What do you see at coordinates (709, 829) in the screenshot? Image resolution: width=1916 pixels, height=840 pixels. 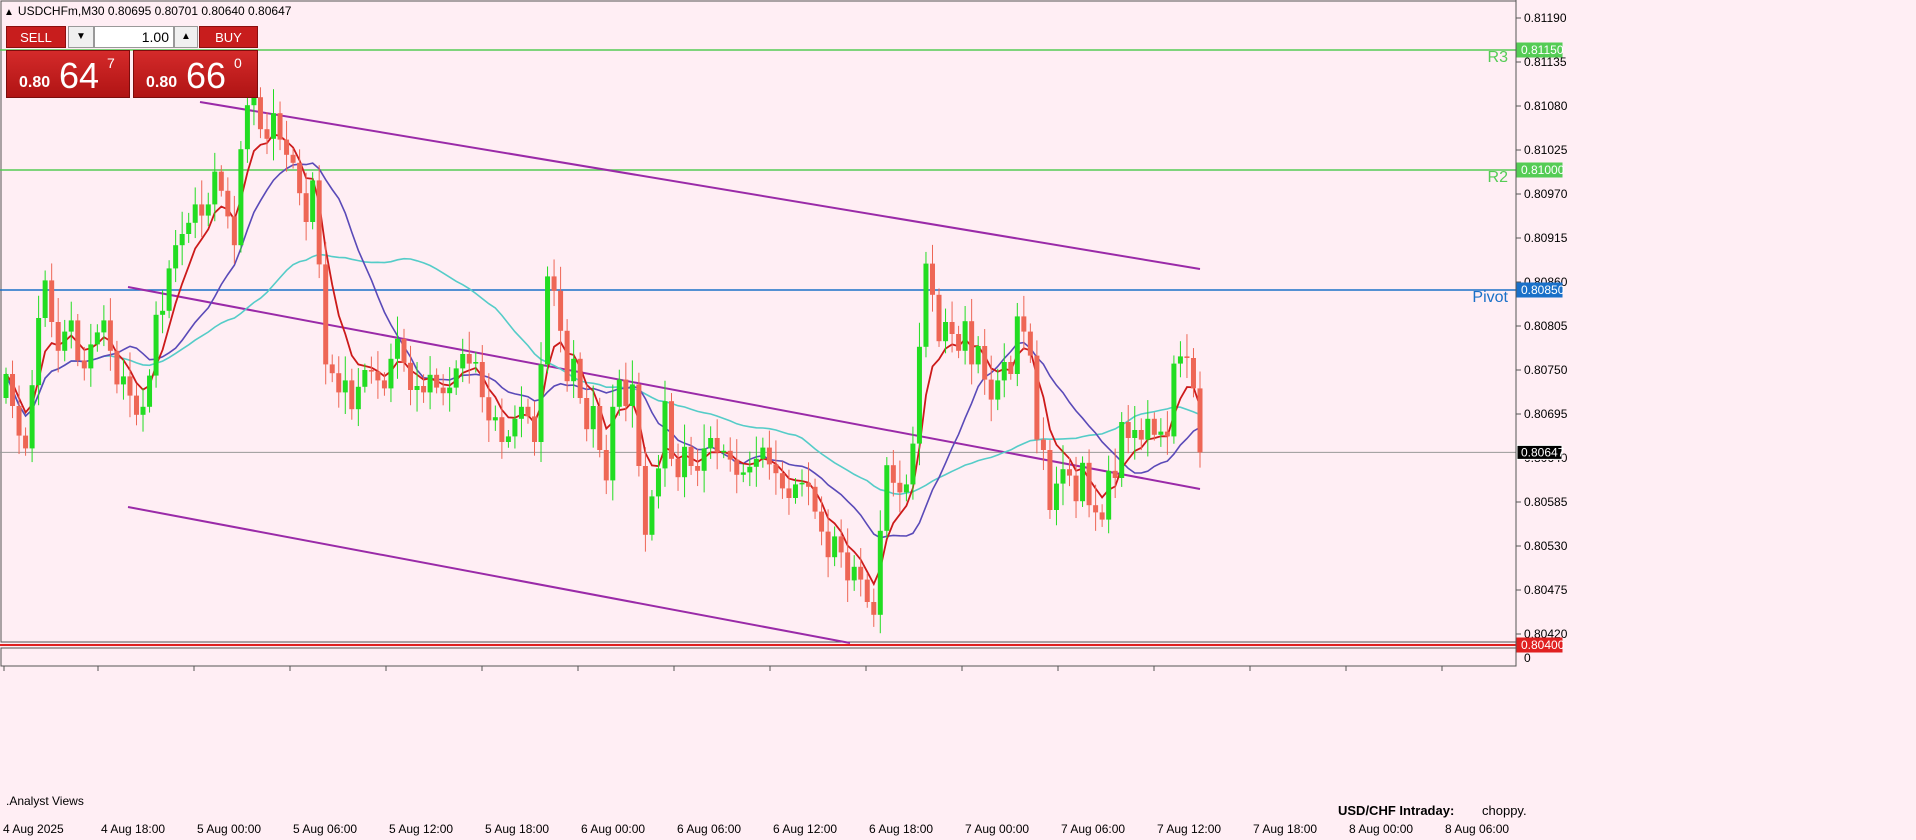 I see `time-tick-label: 6 Aug 06:00` at bounding box center [709, 829].